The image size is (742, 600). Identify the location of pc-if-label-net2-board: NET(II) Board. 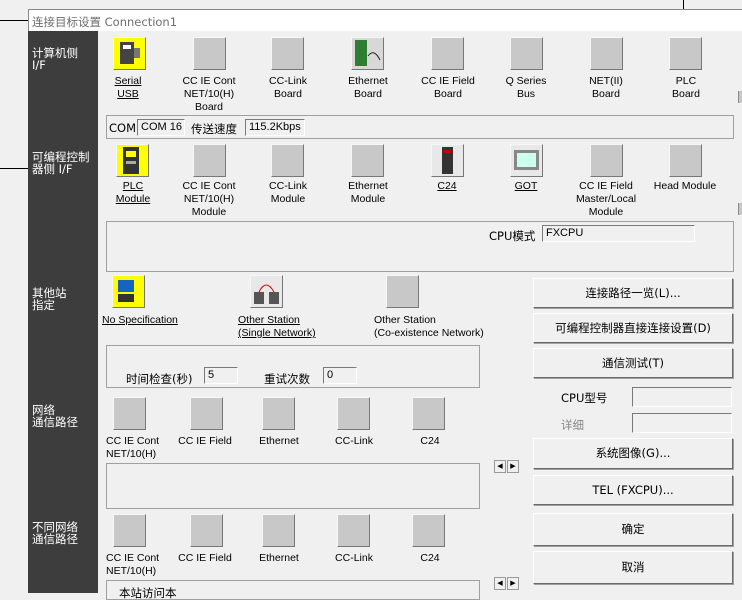
(606, 87).